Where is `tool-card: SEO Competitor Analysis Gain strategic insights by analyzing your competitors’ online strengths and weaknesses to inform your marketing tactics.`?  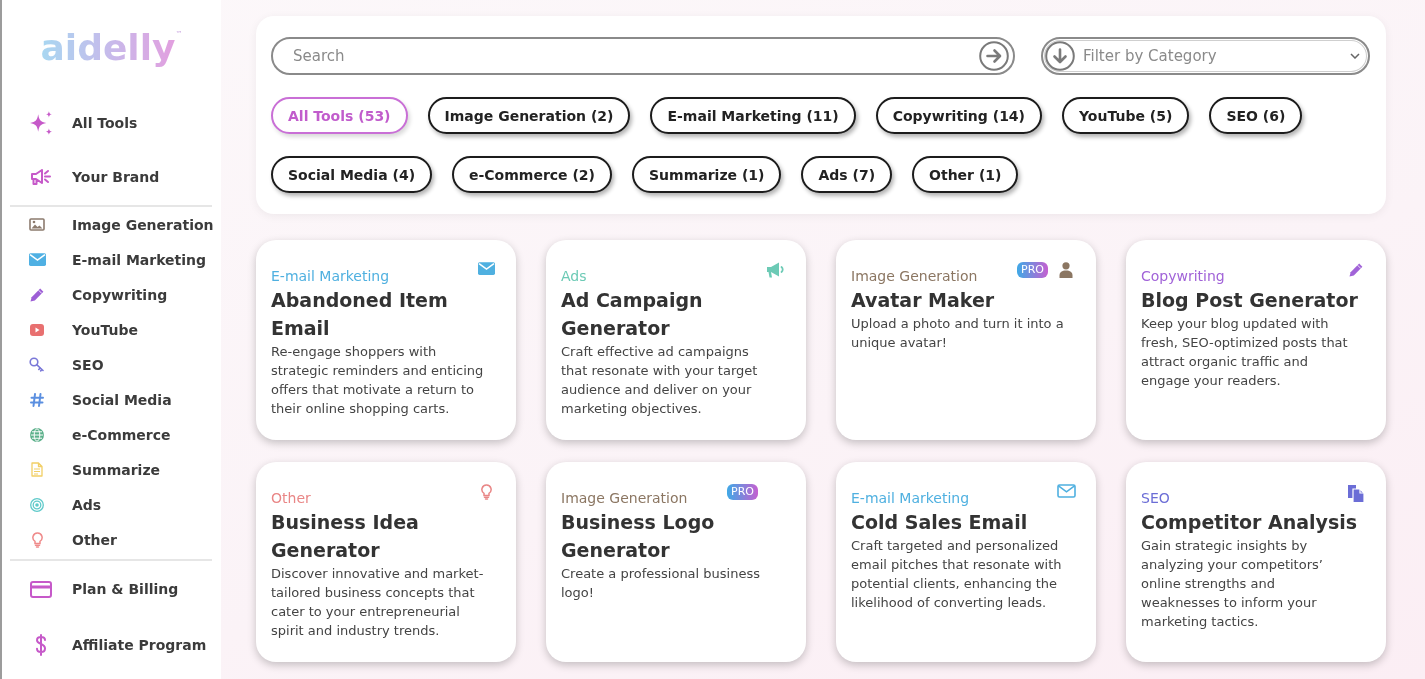
tool-card: SEO Competitor Analysis Gain strategic insights by analyzing your competitors’ online strengths and weaknesses to inform your marketing tactics. is located at coordinates (1256, 562).